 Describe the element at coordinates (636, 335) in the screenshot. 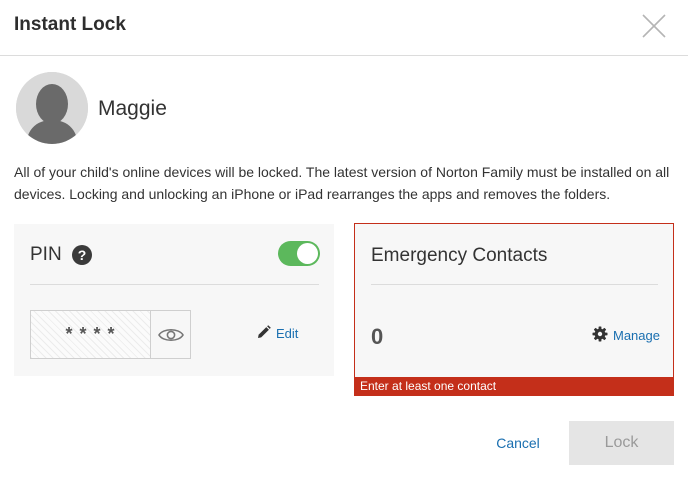

I see `manage-label: Manage` at that location.